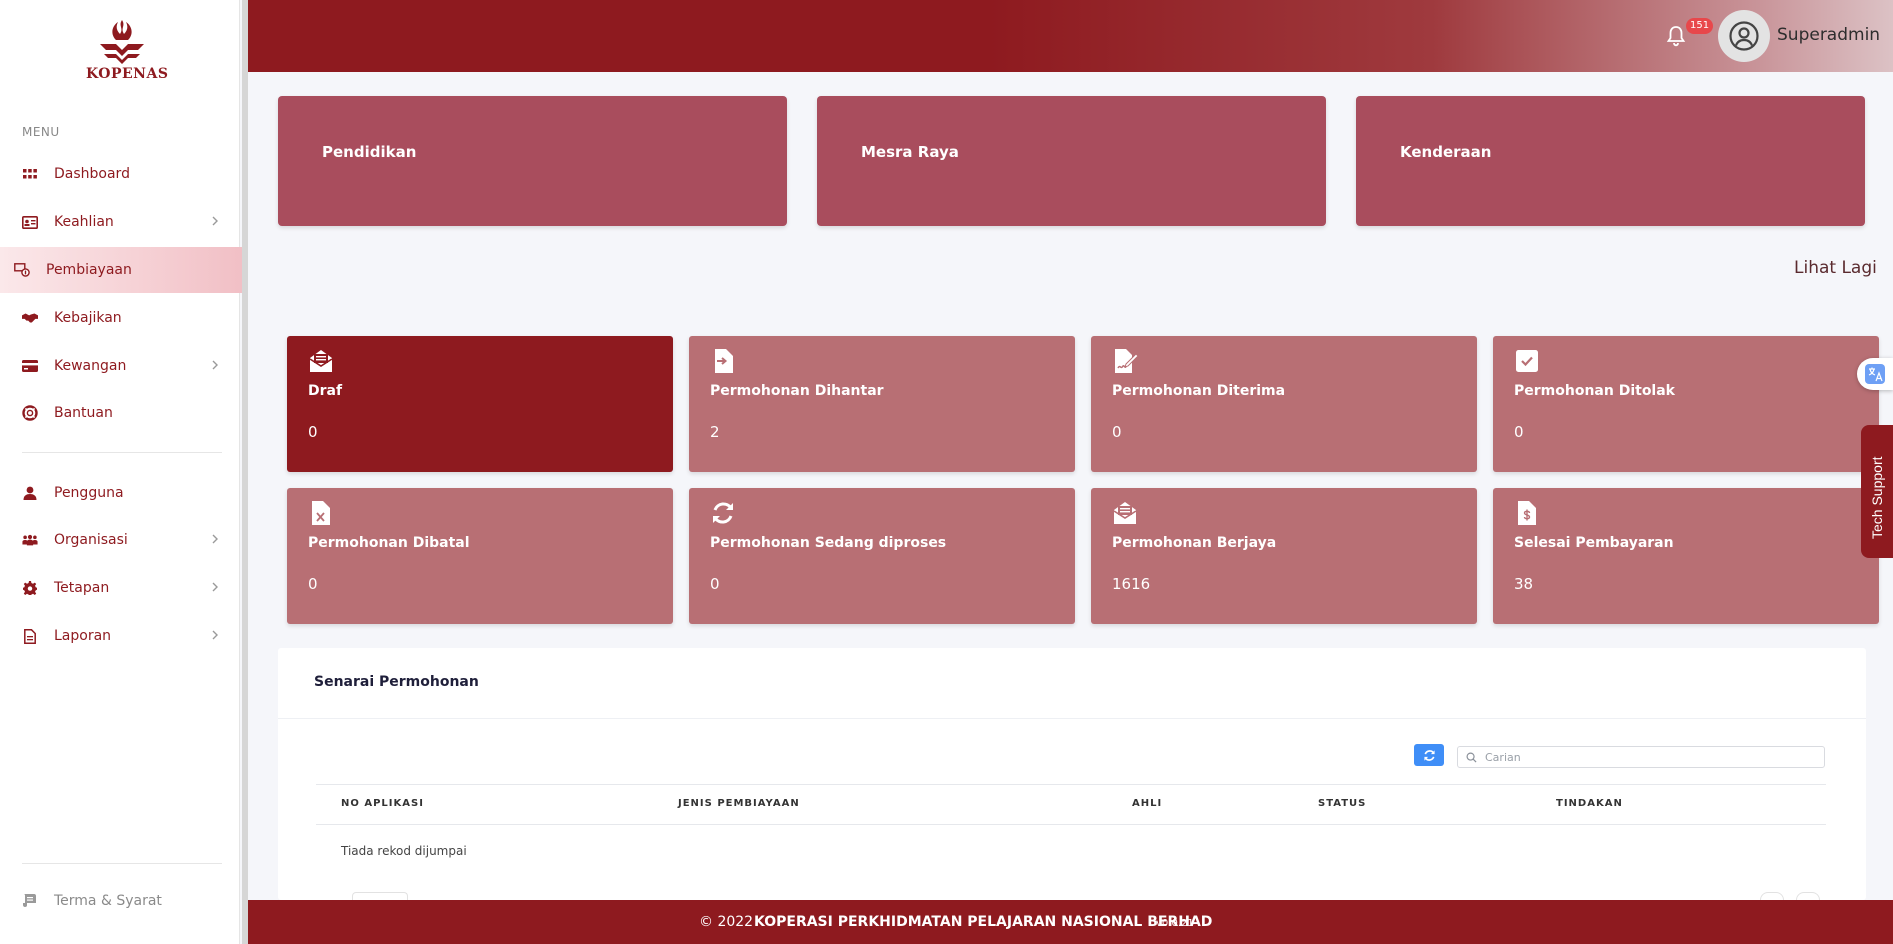 The width and height of the screenshot is (1893, 944). I want to click on stat-card-diterima: Permohonan Diterima 0, so click(1284, 404).